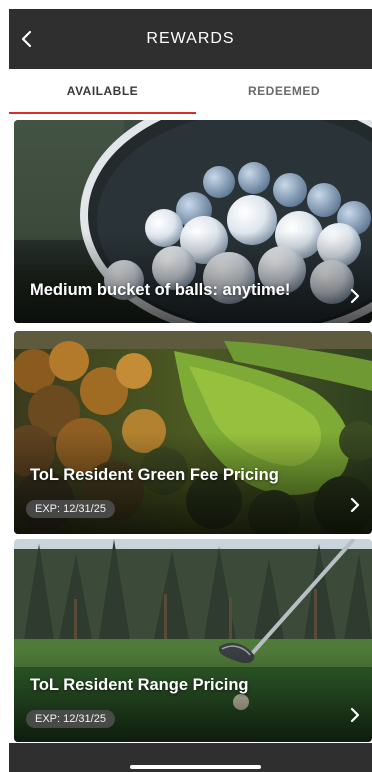 The height and width of the screenshot is (772, 372). Describe the element at coordinates (195, 767) in the screenshot. I see `home-indicator` at that location.